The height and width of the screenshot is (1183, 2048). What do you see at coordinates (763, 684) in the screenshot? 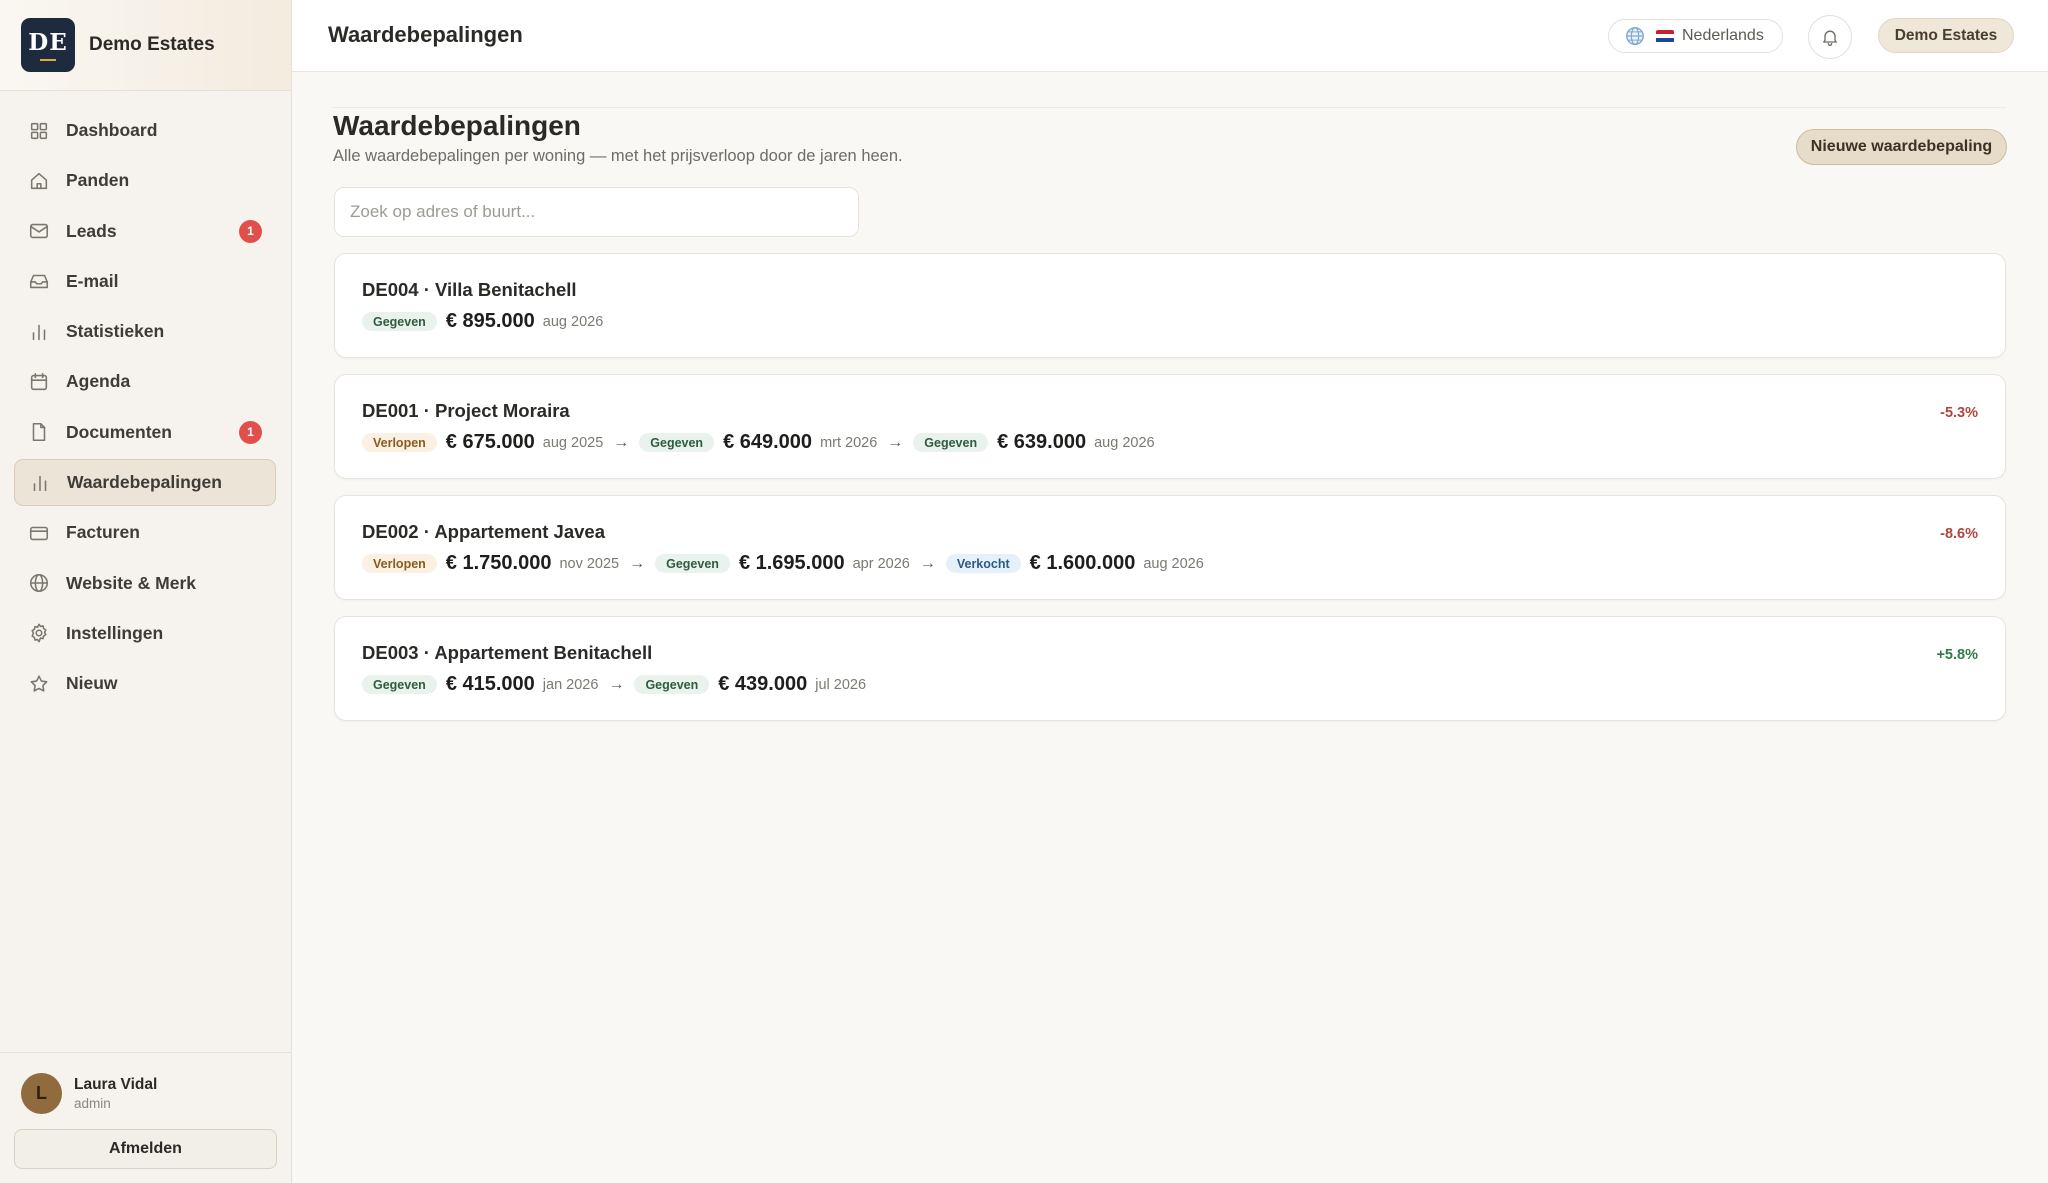
I see `valuation-price: € 439.000` at bounding box center [763, 684].